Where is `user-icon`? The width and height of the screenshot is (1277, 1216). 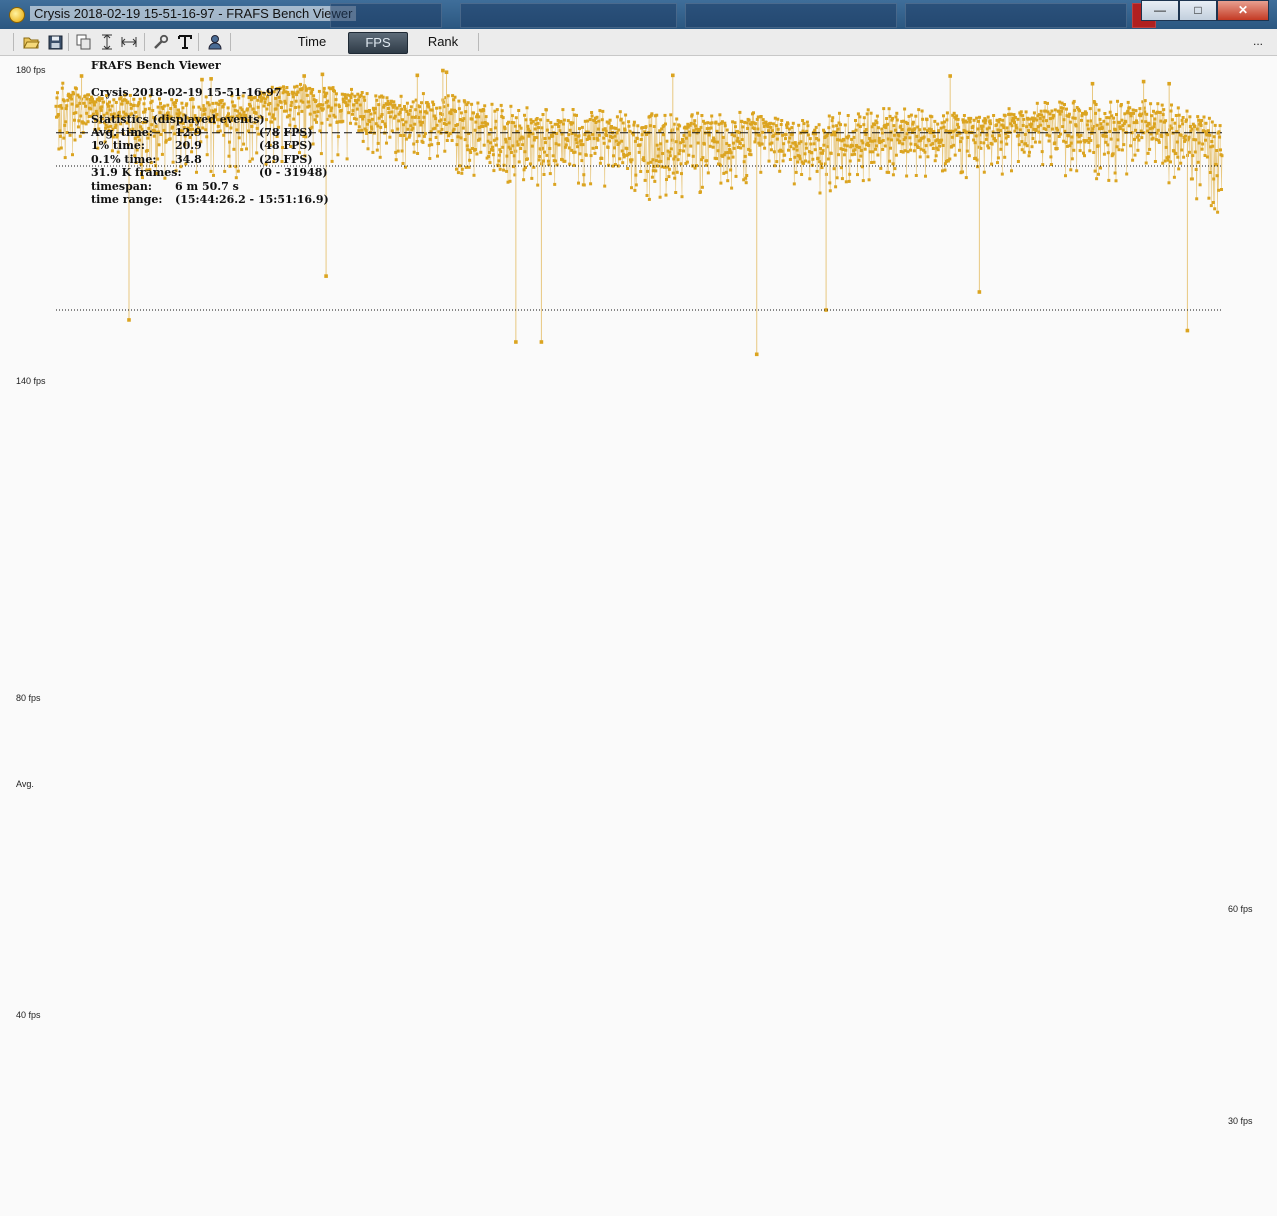
user-icon is located at coordinates (215, 42).